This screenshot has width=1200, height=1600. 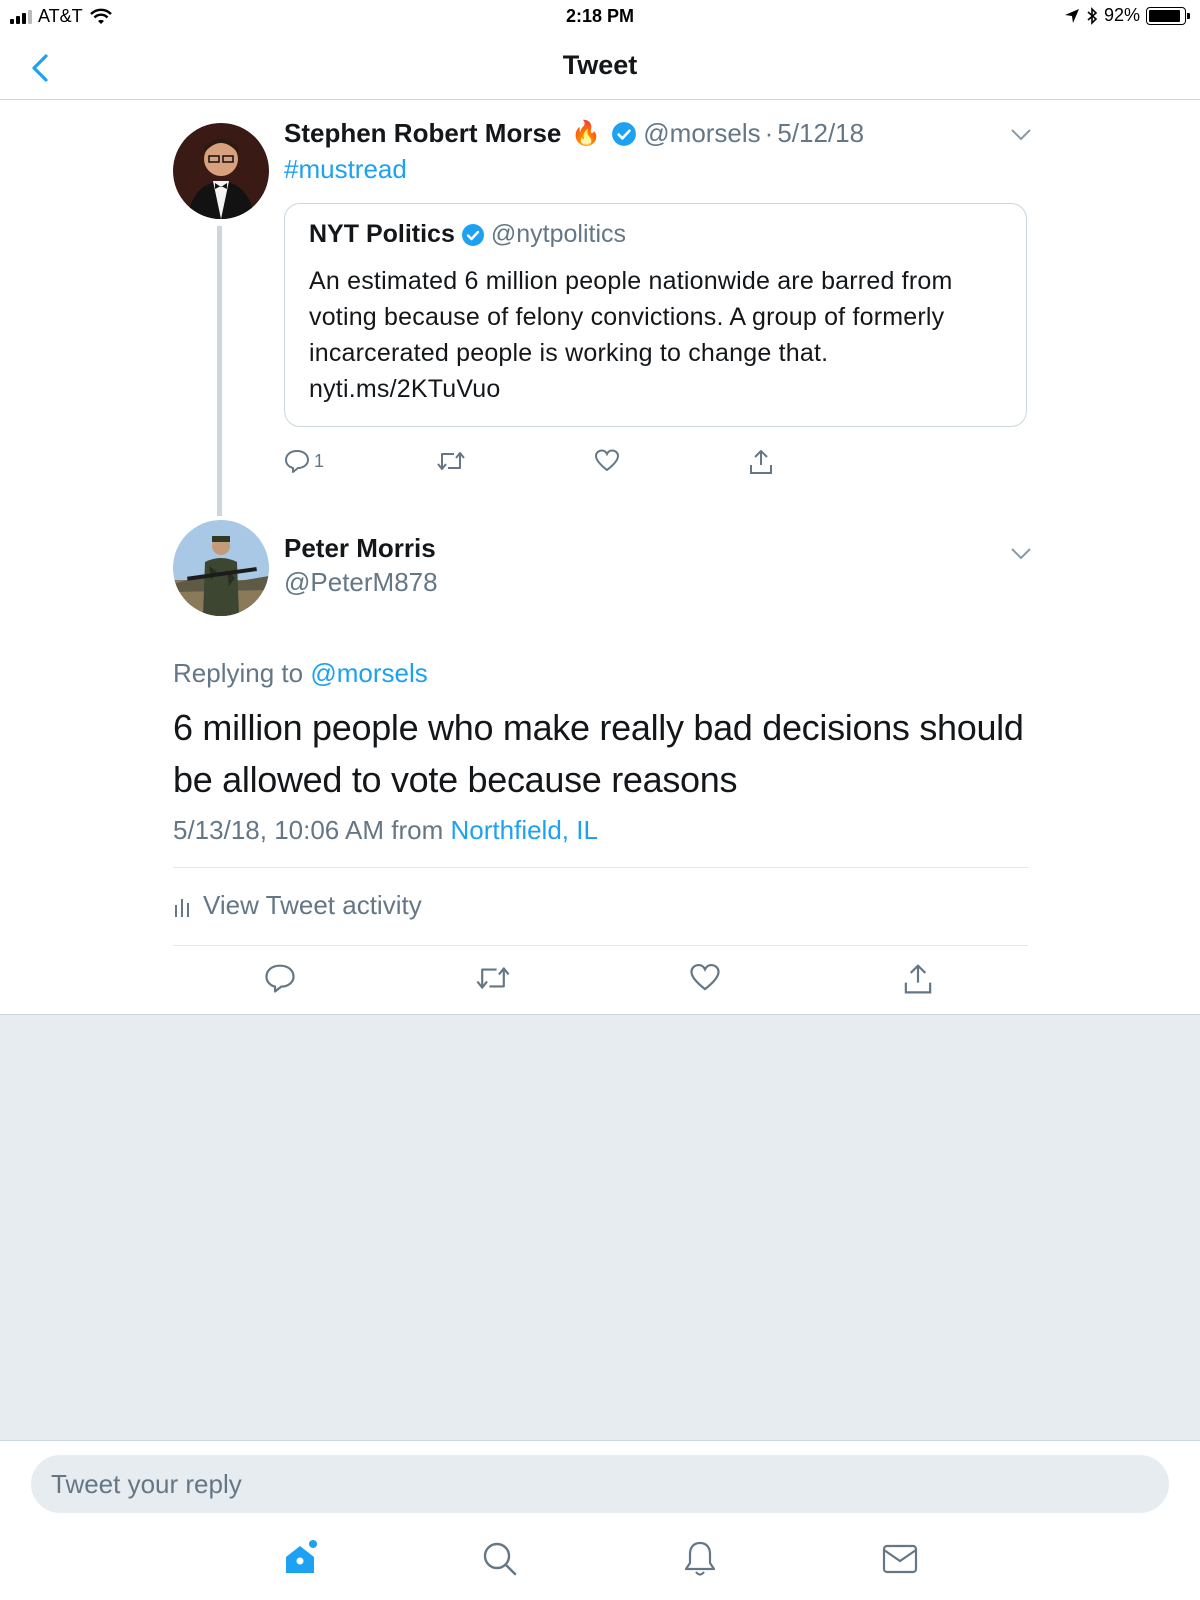 What do you see at coordinates (182, 907) in the screenshot?
I see `analytics-bars-icon` at bounding box center [182, 907].